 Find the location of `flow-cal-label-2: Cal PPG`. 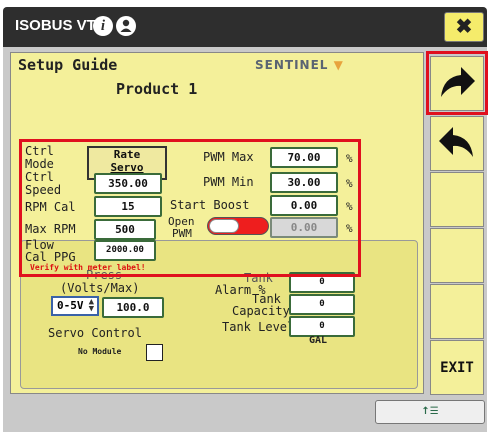

flow-cal-label-2: Cal PPG is located at coordinates (50, 257).